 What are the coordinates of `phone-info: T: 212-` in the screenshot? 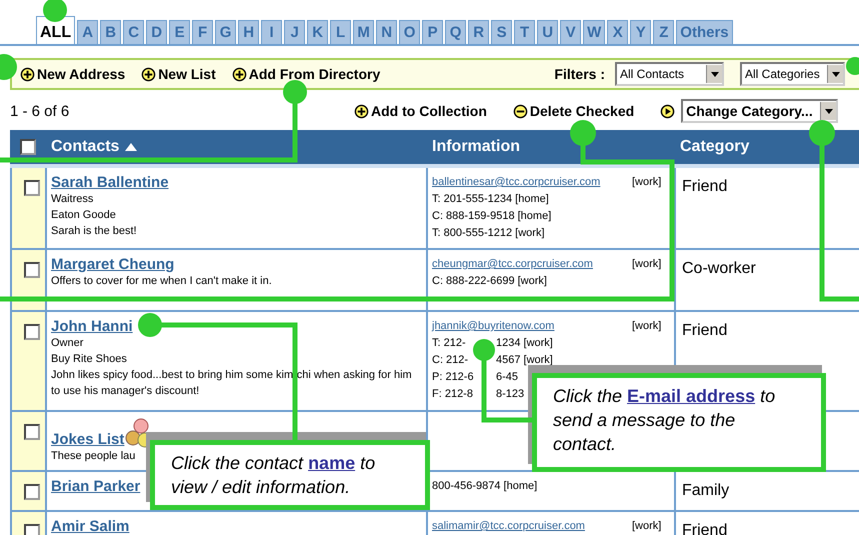 It's located at (449, 343).